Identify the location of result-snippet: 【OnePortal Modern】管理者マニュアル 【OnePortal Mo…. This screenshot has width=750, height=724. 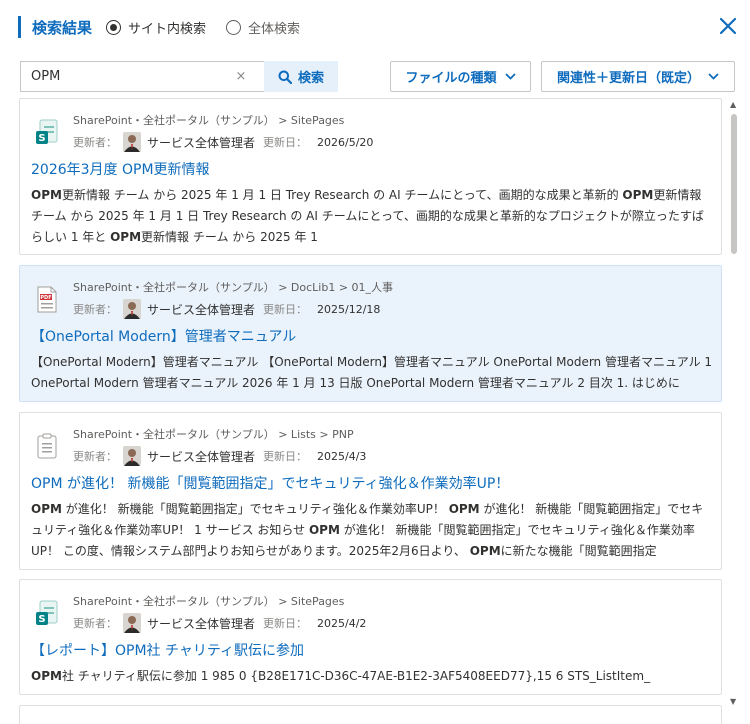
(372, 372).